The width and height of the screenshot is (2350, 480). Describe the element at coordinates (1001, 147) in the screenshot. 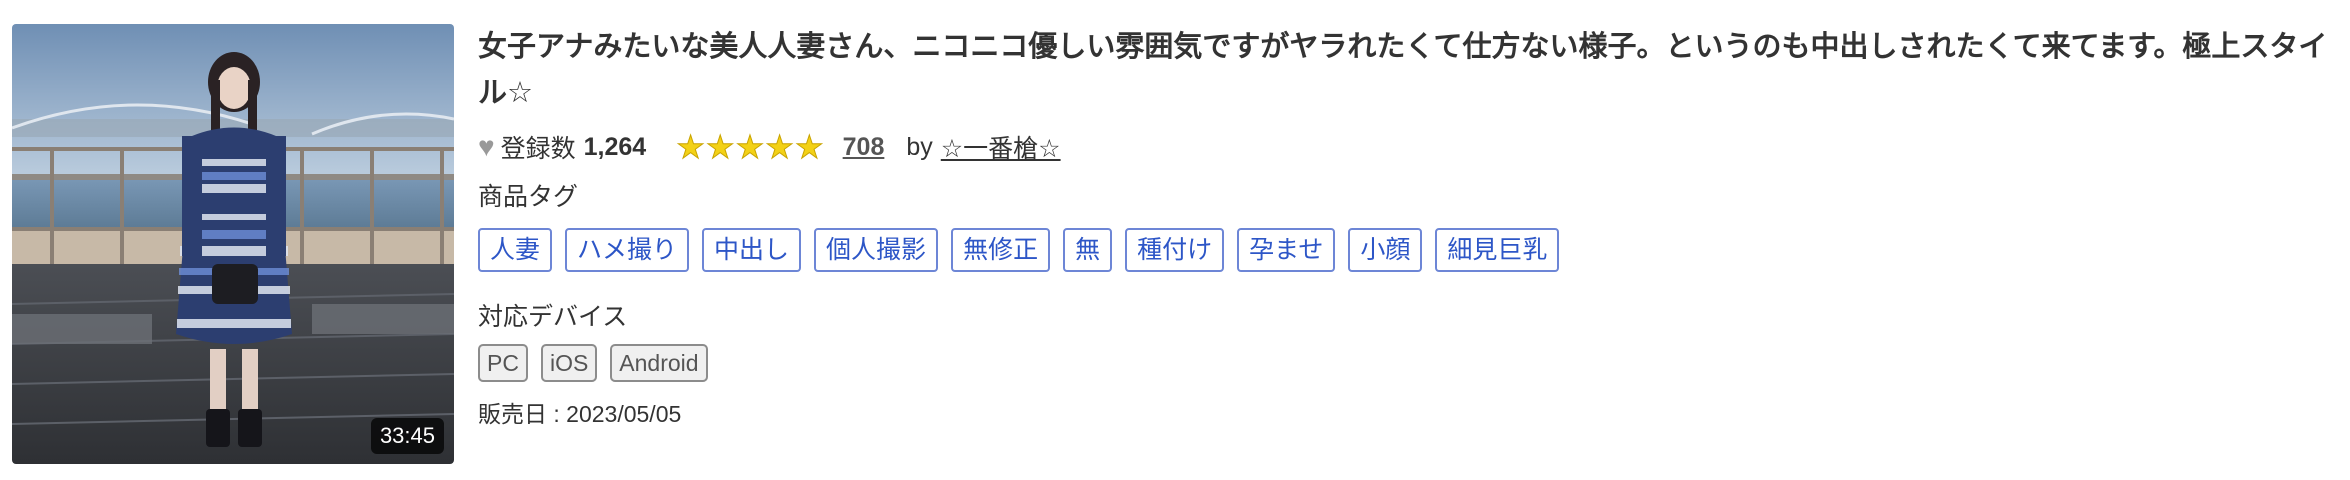

I see `author-link: ☆一番槍☆` at that location.